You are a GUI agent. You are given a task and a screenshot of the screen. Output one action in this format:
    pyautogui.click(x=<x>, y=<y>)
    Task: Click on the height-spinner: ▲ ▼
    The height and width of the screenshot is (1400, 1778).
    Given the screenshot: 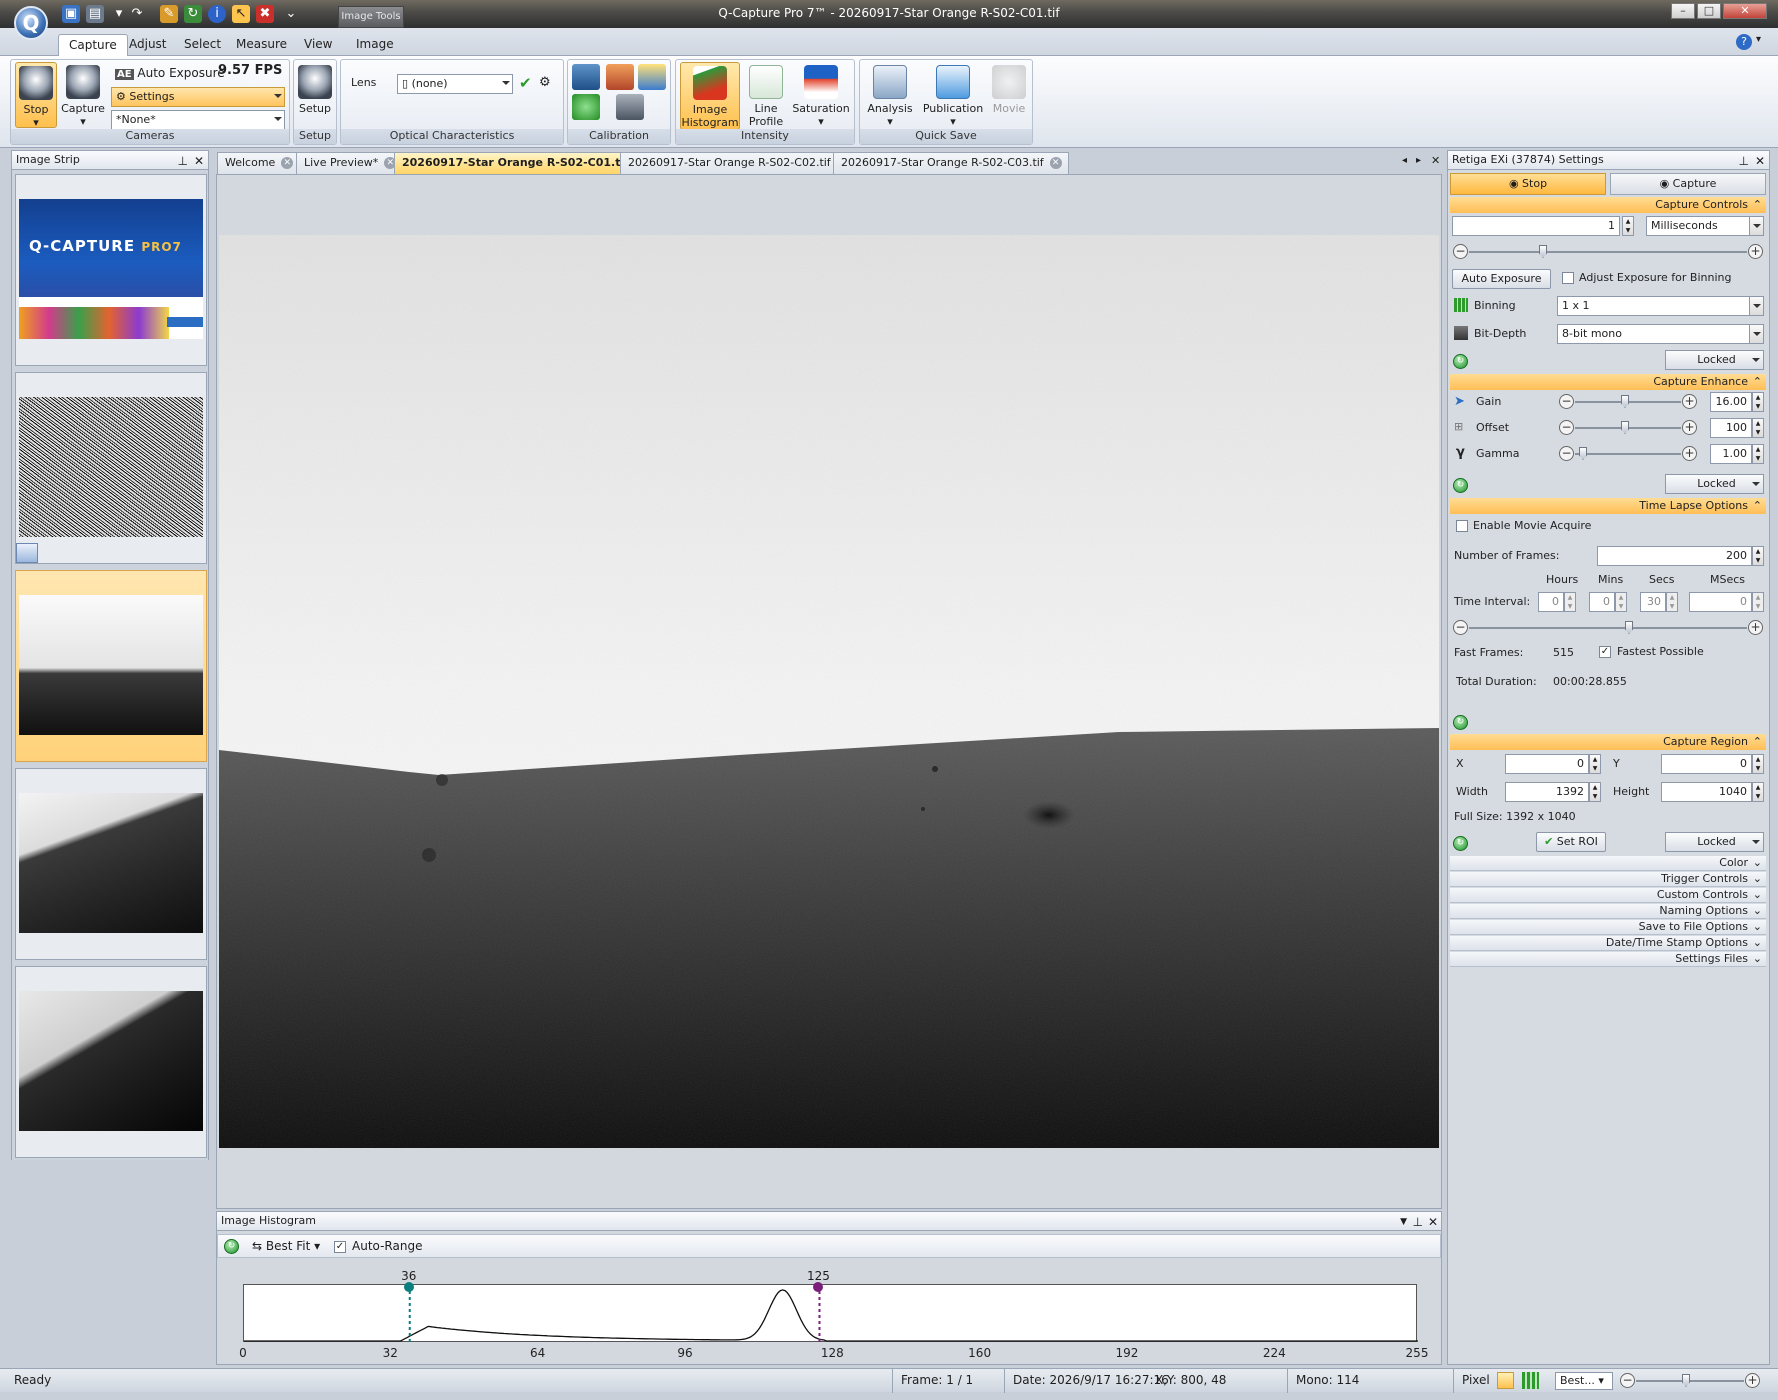 What is the action you would take?
    pyautogui.click(x=1758, y=792)
    